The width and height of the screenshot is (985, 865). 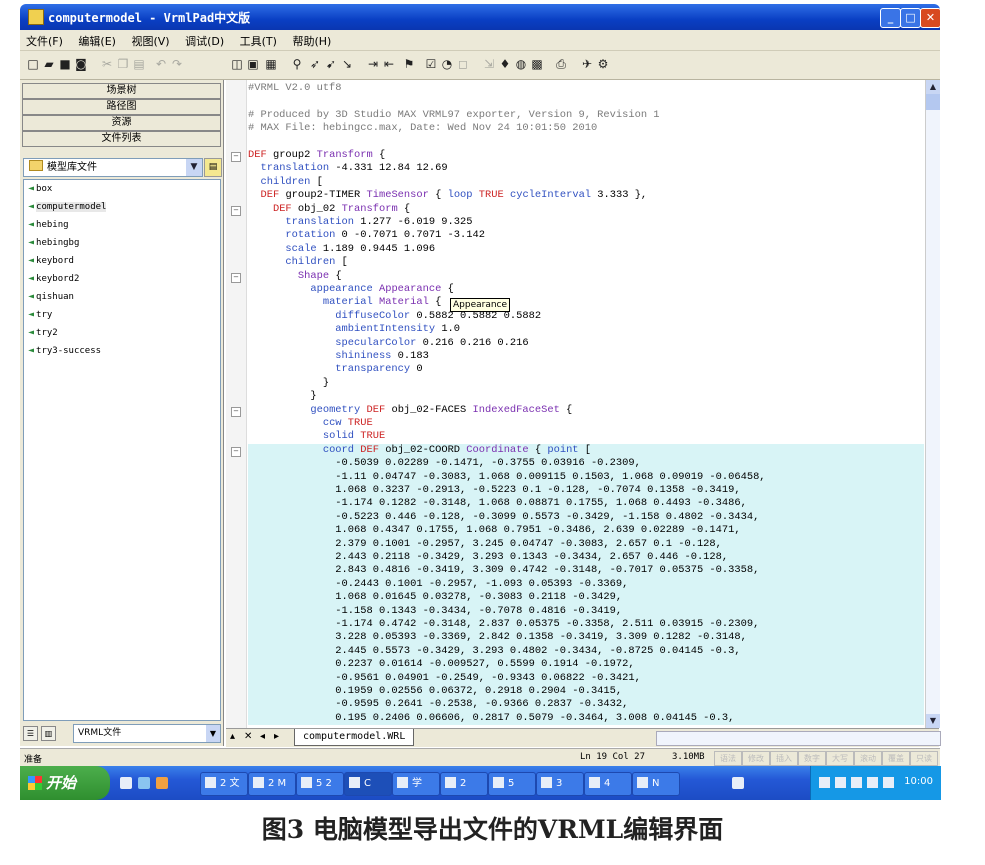 I want to click on list-item: ◄ qishuan, so click(x=122, y=297).